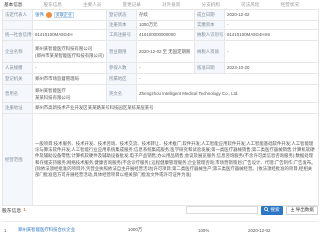 The height and width of the screenshot is (240, 320). Describe the element at coordinates (165, 51) in the screenshot. I see `term-value: 2020-12-02 至 无固定期限` at that location.